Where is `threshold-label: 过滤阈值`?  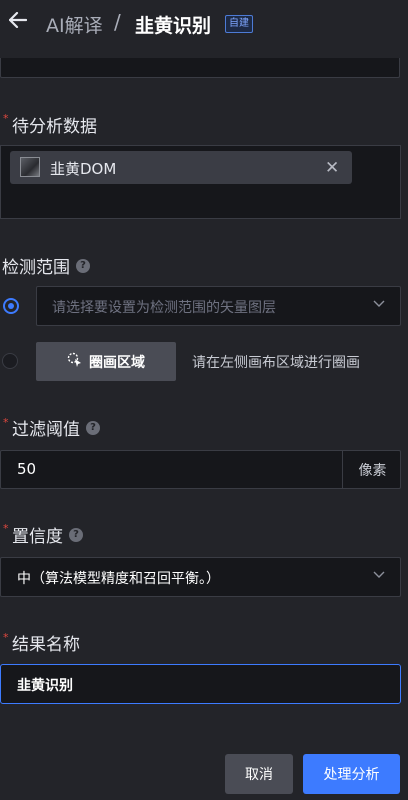 threshold-label: 过滤阈值 is located at coordinates (46, 430).